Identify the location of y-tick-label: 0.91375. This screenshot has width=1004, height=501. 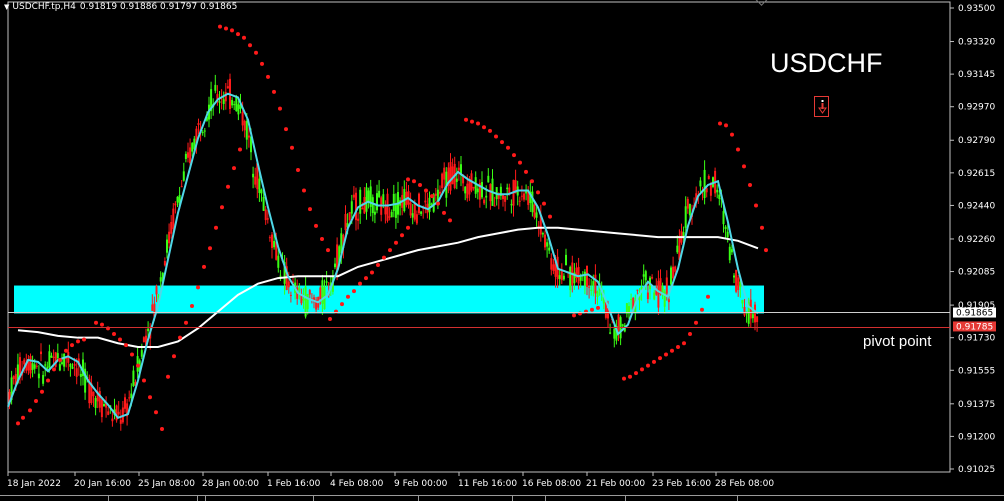
(976, 405).